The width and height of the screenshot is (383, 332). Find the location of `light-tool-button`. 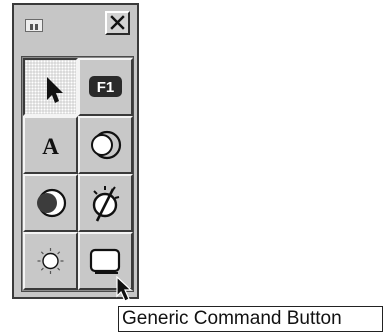

light-tool-button is located at coordinates (50, 261).